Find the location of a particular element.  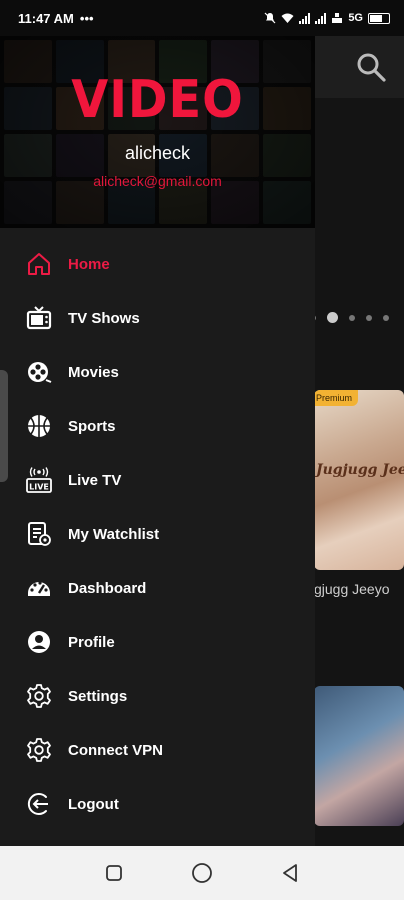

status-bar: 11:47 AM ••• 5G is located at coordinates (202, 18).